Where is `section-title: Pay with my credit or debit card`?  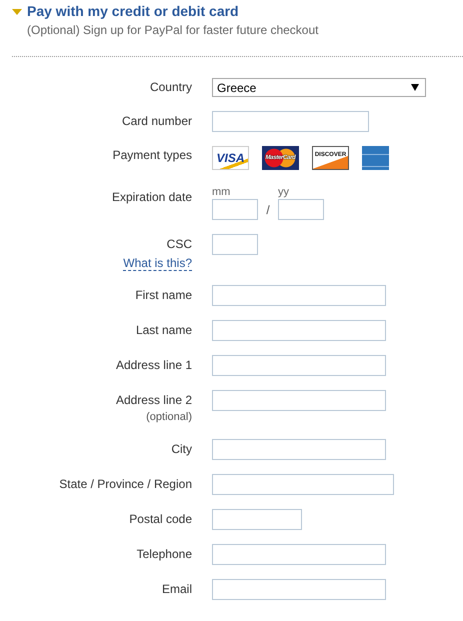 section-title: Pay with my credit or debit card is located at coordinates (133, 11).